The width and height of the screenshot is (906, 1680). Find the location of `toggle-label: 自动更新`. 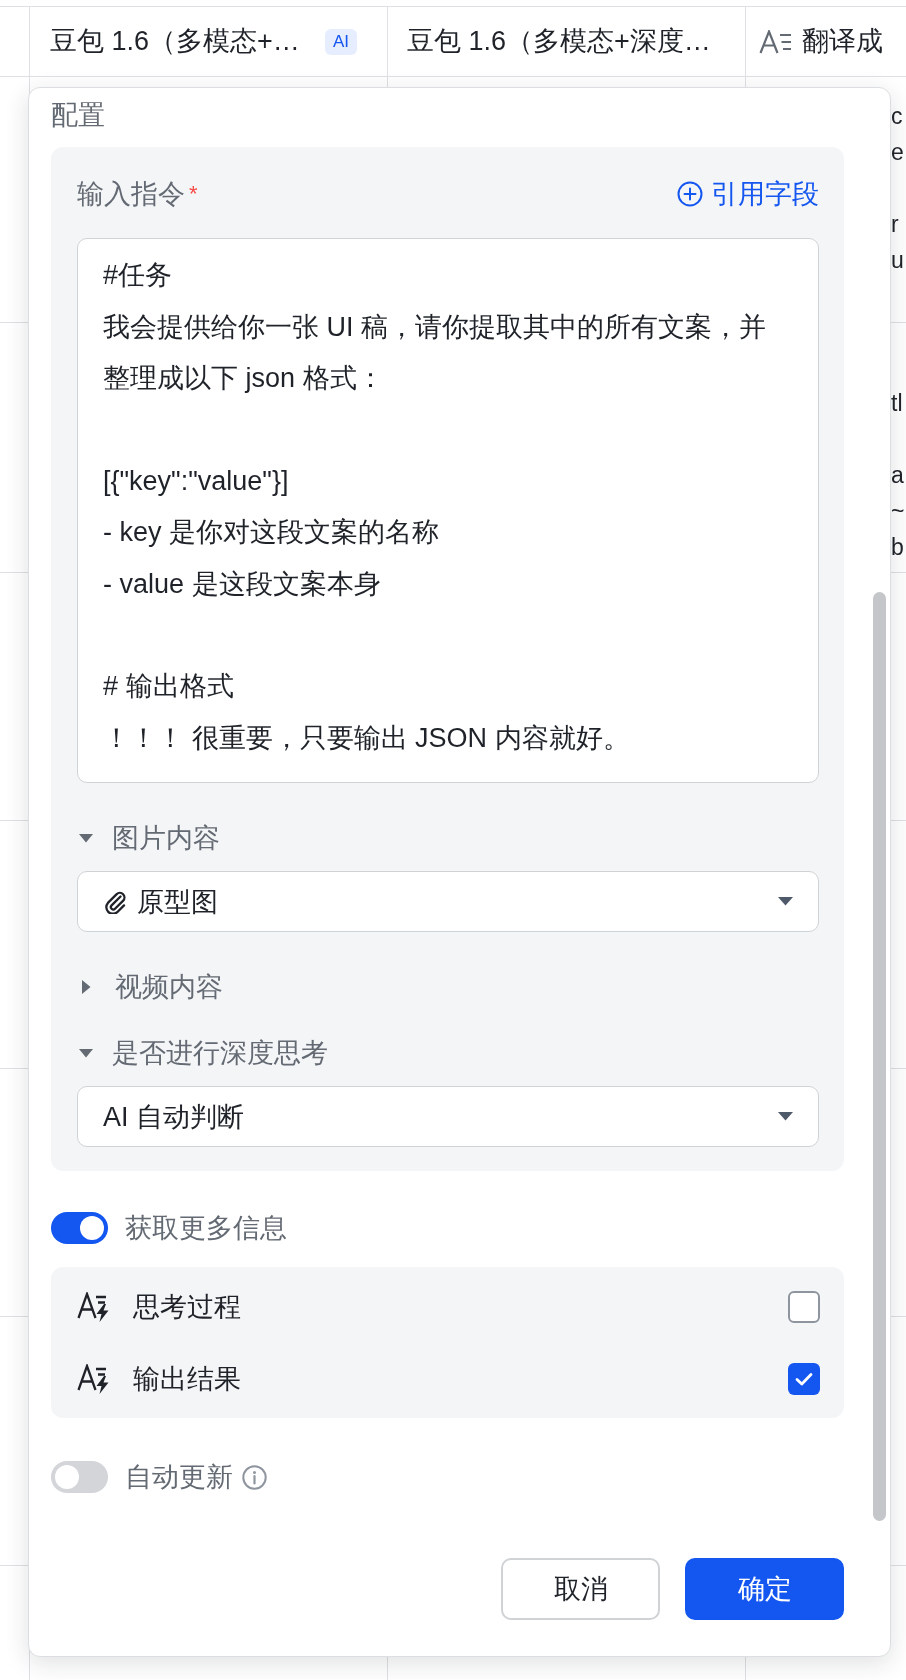

toggle-label: 自动更新 is located at coordinates (179, 1477).